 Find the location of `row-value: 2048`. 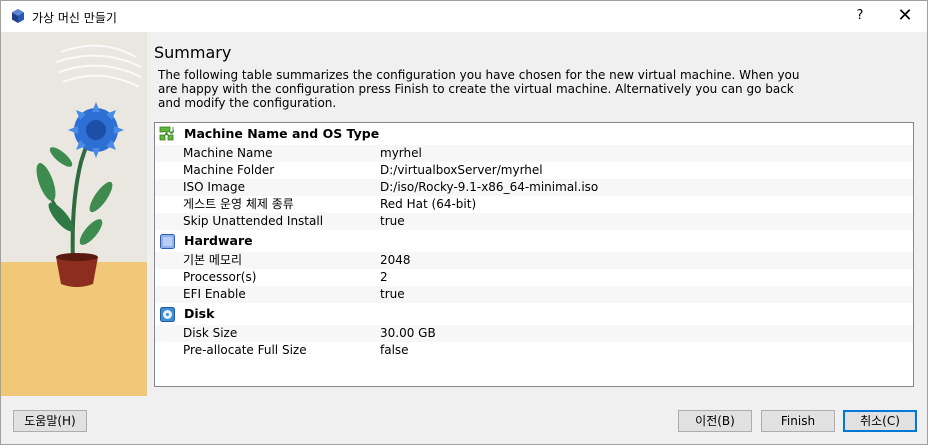

row-value: 2048 is located at coordinates (395, 260).